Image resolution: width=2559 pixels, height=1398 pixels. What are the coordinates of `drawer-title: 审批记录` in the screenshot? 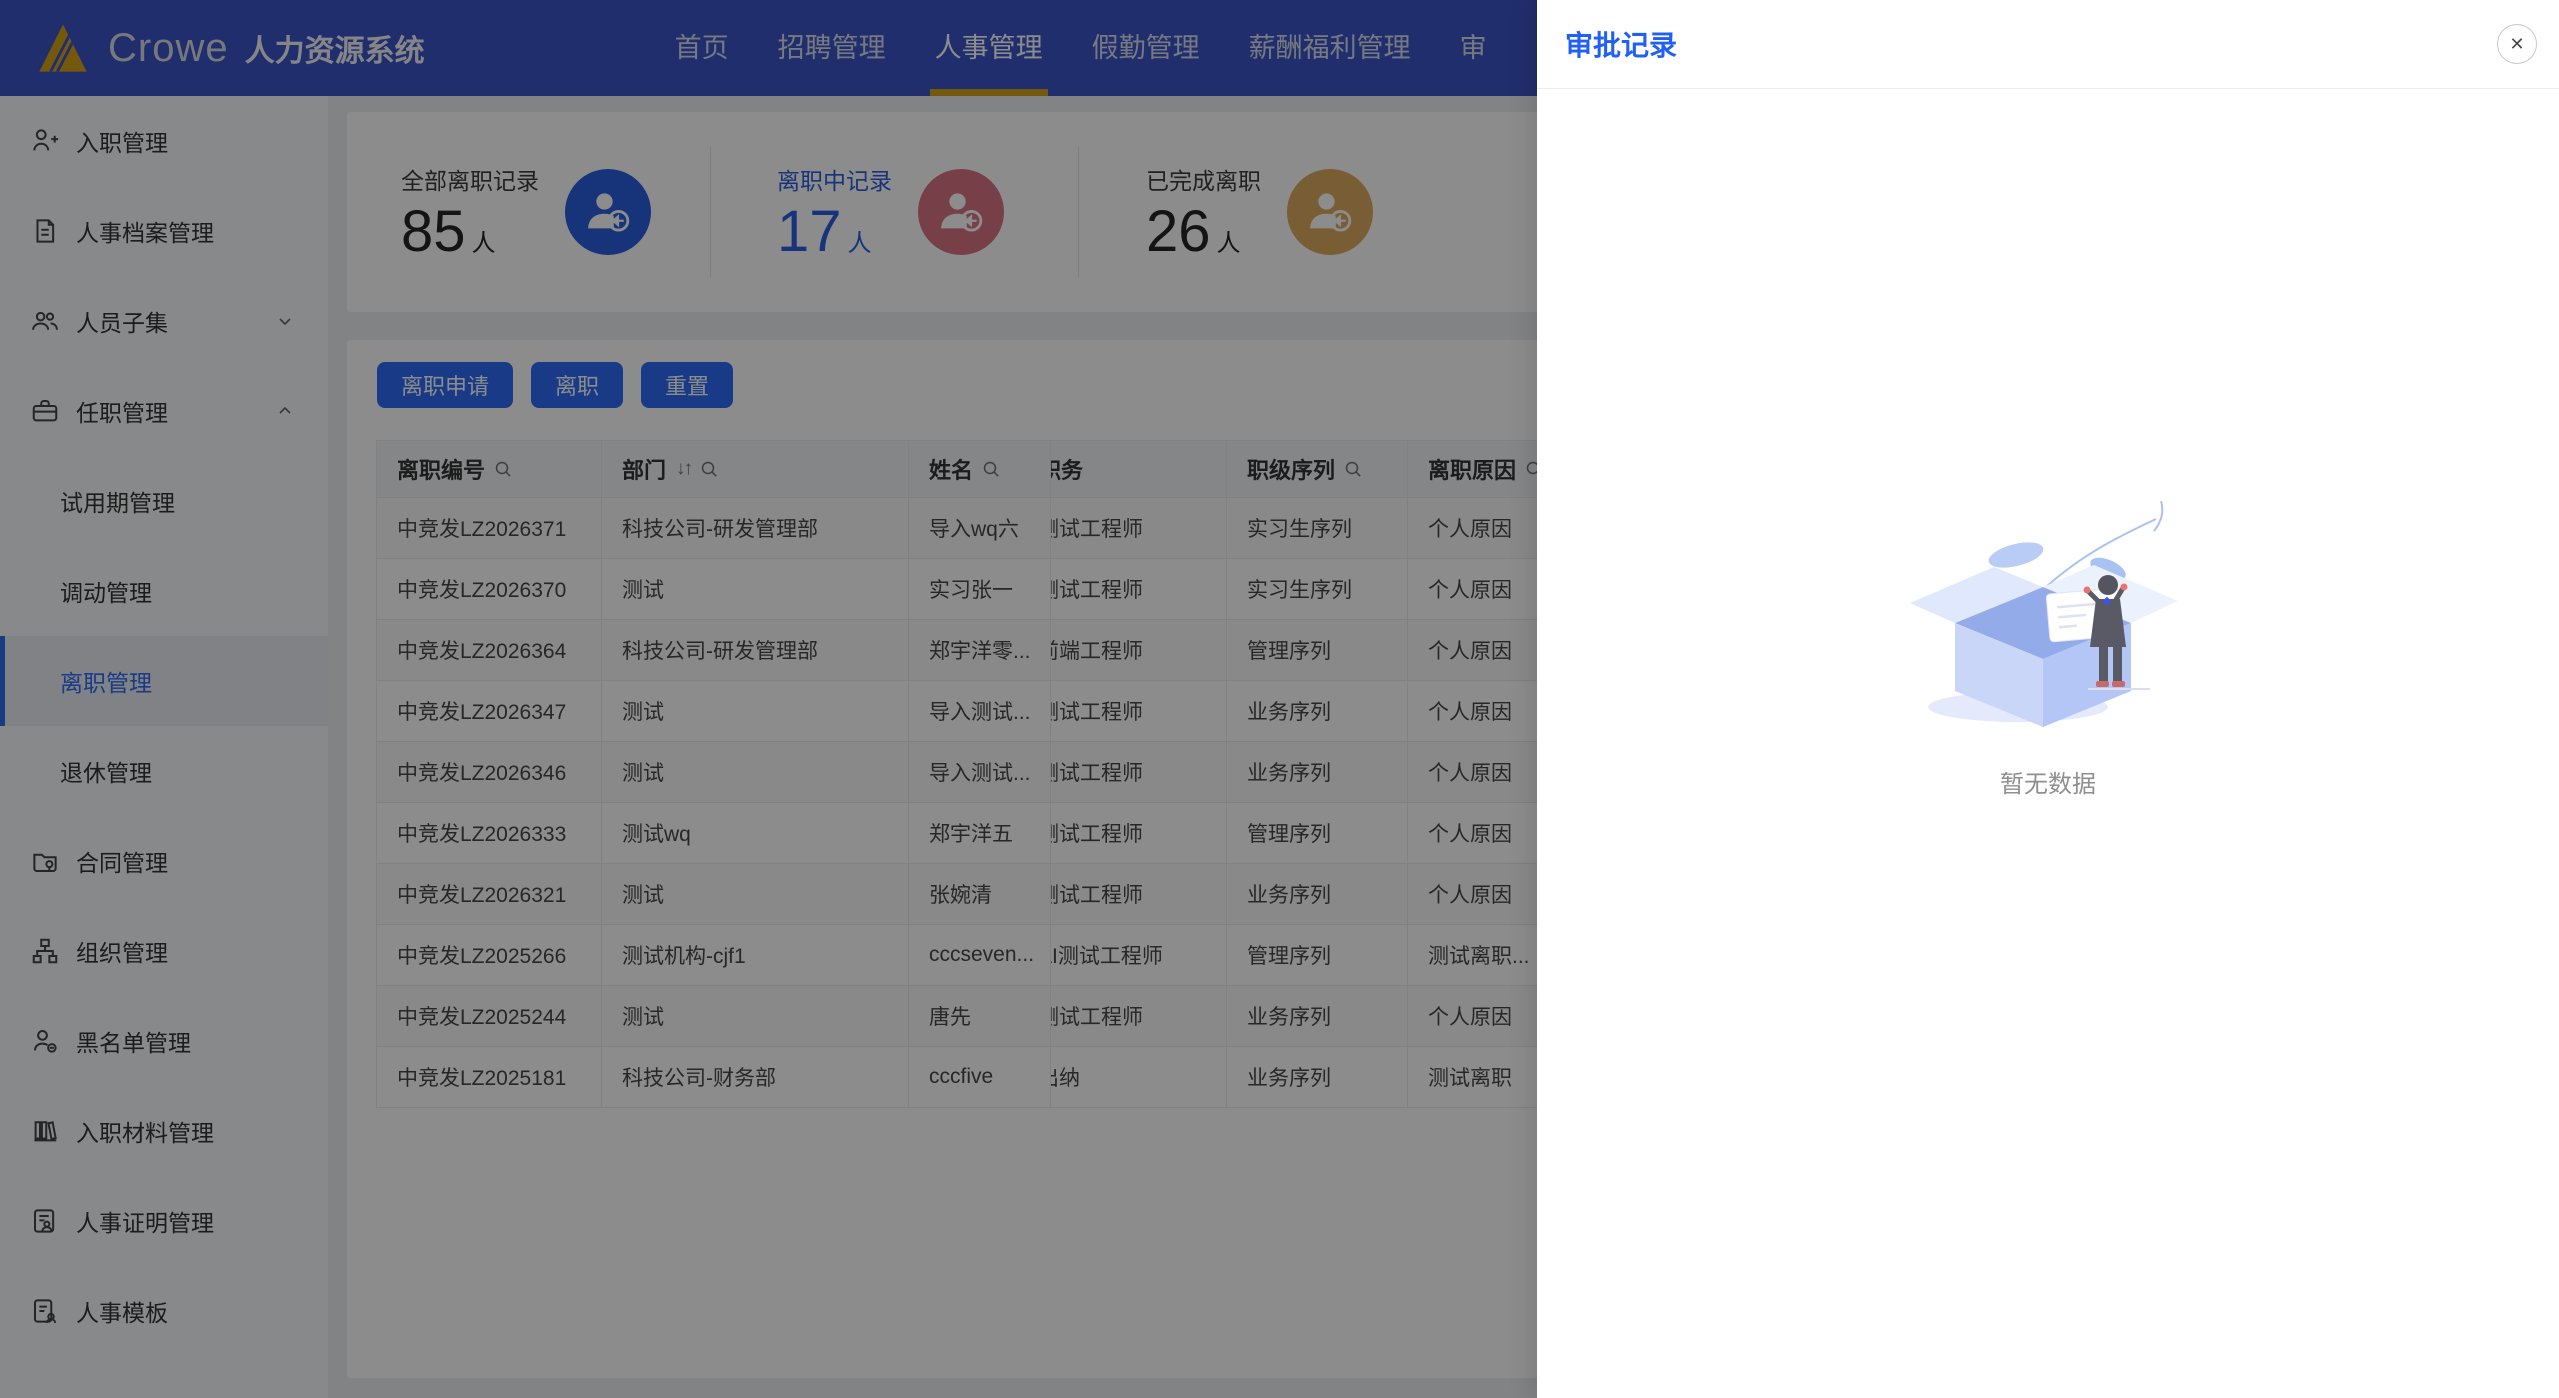 It's located at (1621, 45).